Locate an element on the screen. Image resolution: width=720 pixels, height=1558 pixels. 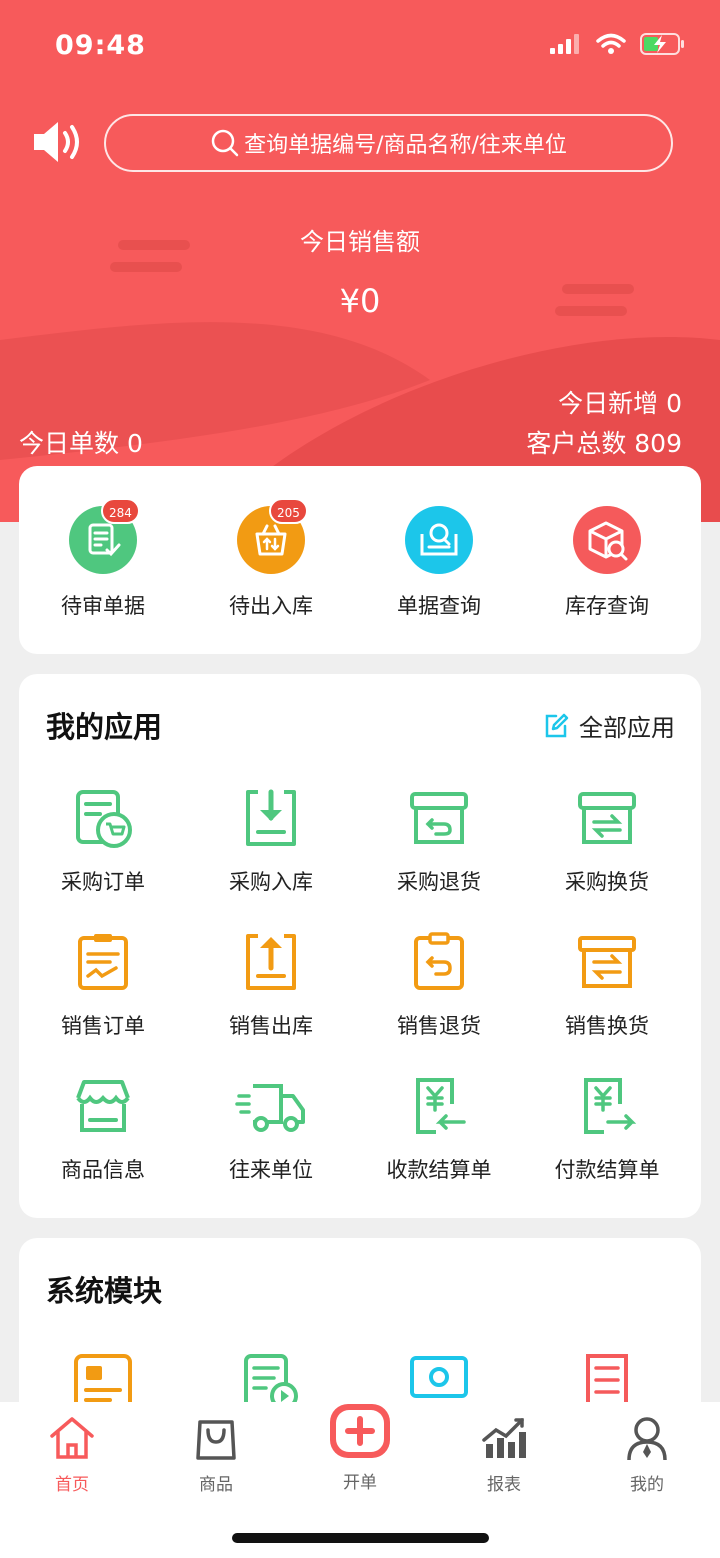
app-sales-order: 销售订单 is located at coordinates (103, 985).